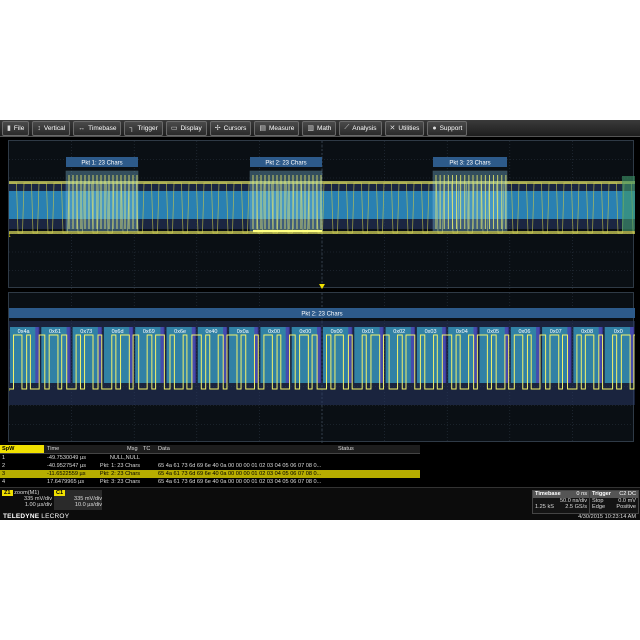  I want to click on cursors-icon: ✢, so click(217, 128).